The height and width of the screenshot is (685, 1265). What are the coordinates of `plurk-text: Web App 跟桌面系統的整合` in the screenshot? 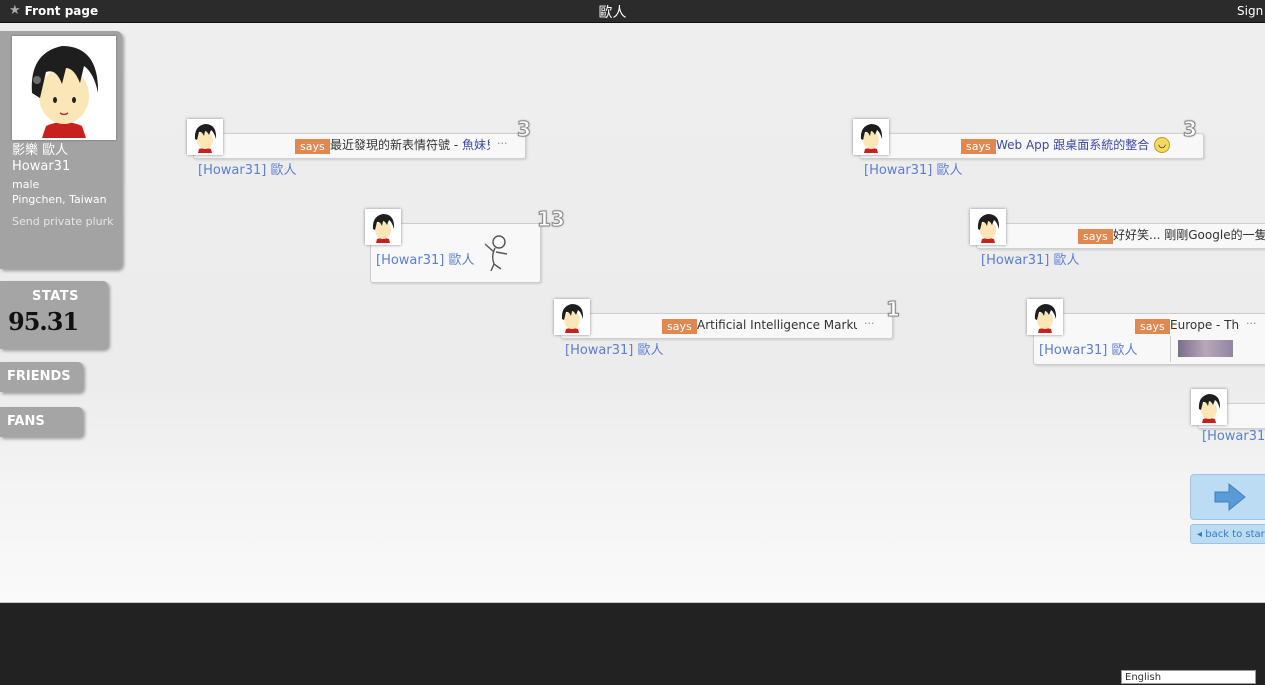 It's located at (1086, 145).